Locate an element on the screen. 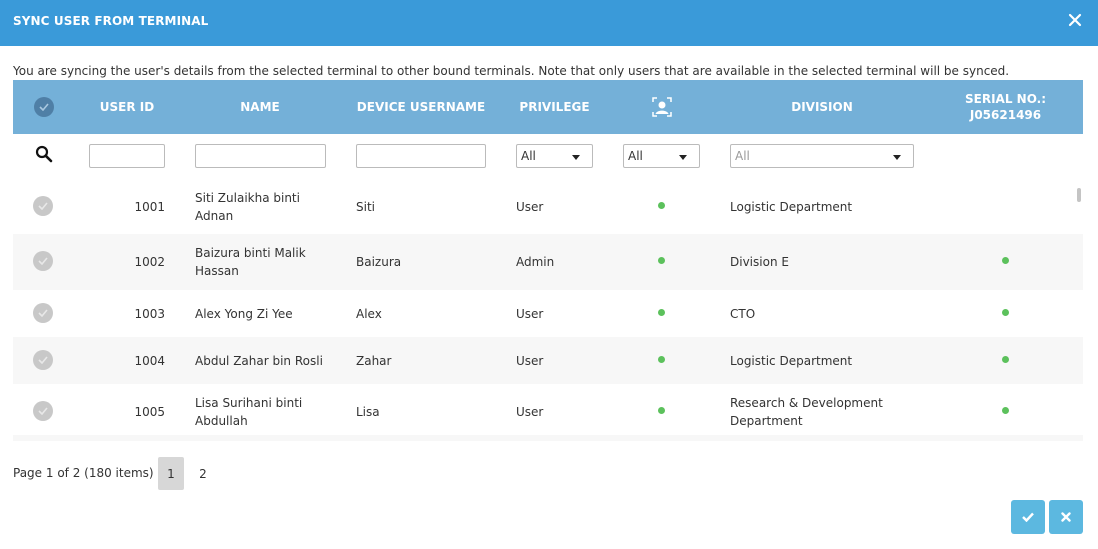 The image size is (1098, 549). col-privilege: PRIVILEGE is located at coordinates (554, 107).